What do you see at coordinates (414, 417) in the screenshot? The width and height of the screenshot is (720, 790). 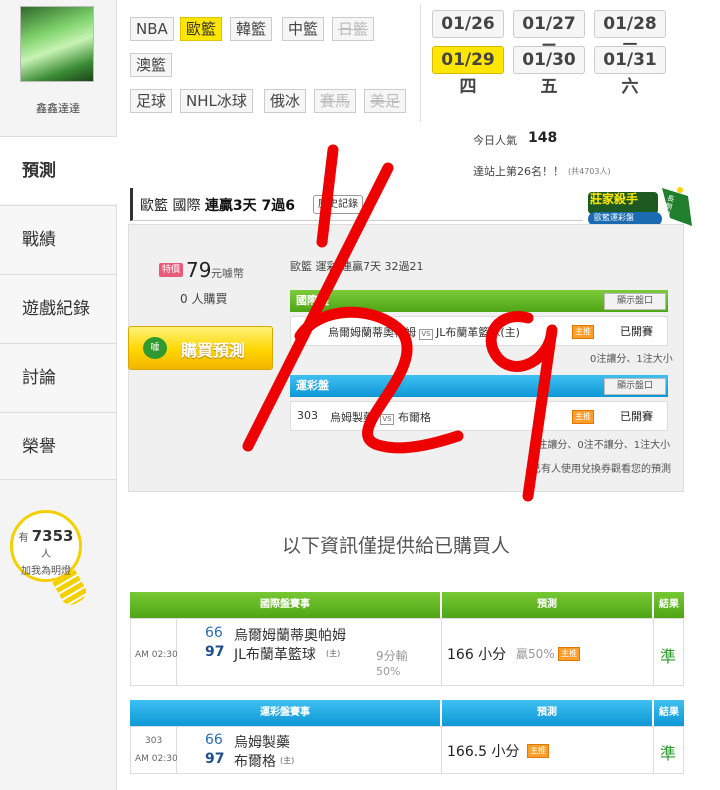 I see `sports-away-team: 布爾格` at bounding box center [414, 417].